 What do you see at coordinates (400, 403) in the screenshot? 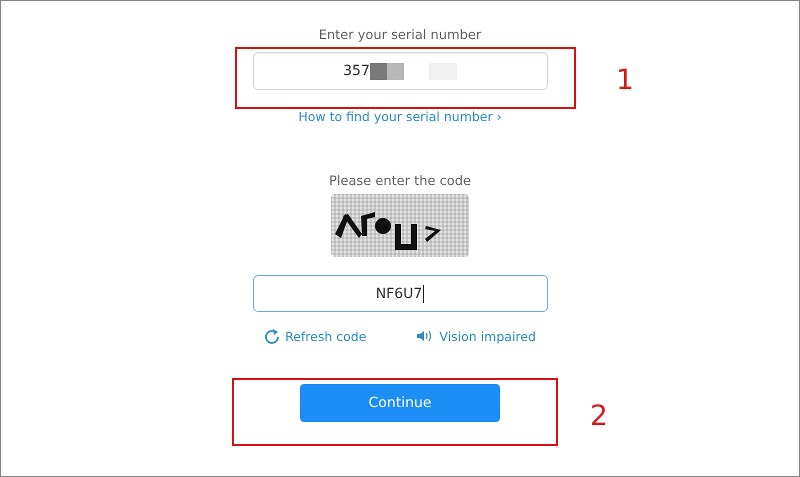
I see `continue-button: Continue` at bounding box center [400, 403].